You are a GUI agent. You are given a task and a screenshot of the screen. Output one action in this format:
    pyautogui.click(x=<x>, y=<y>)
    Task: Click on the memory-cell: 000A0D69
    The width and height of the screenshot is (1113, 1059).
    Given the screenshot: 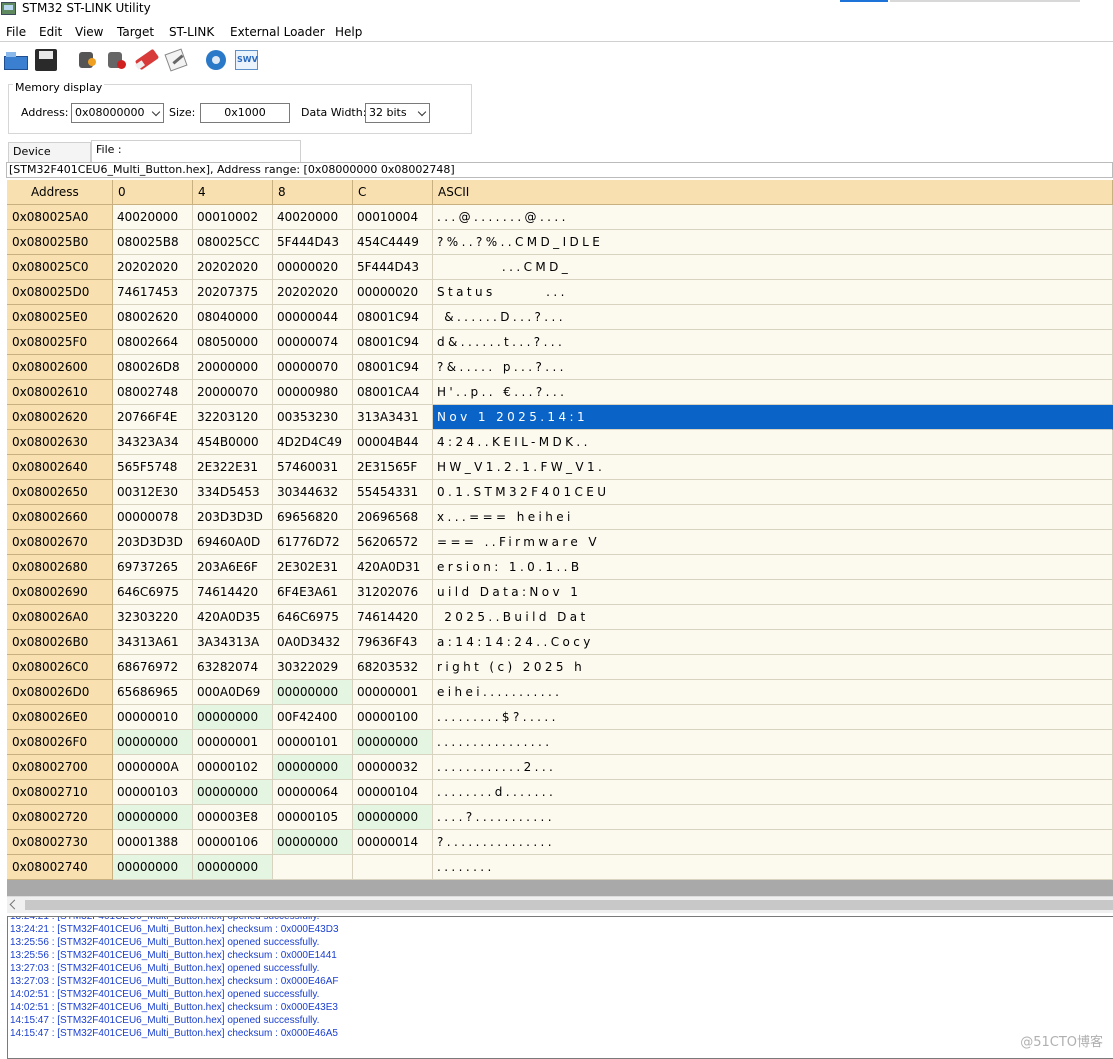 What is the action you would take?
    pyautogui.click(x=233, y=692)
    